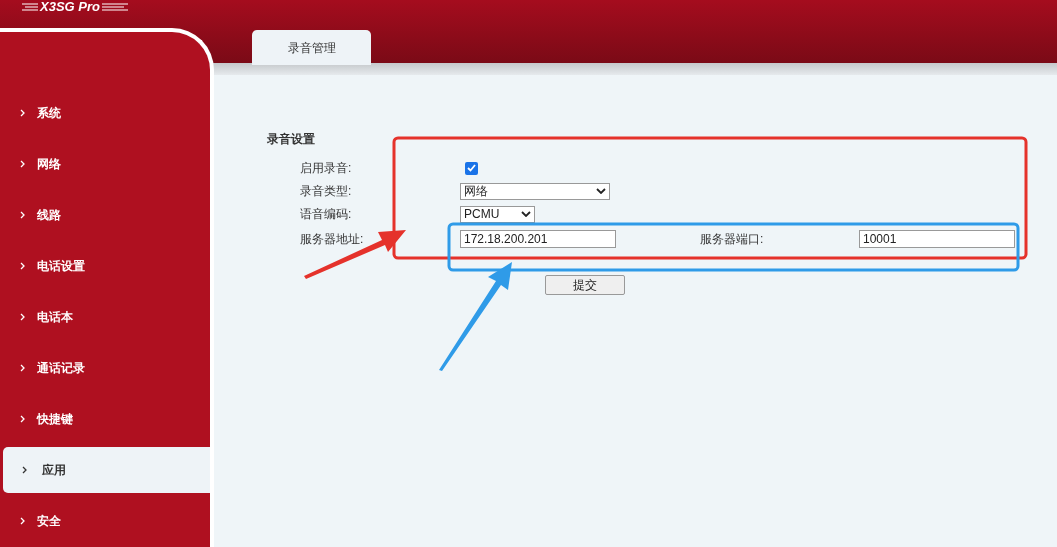 Image resolution: width=1057 pixels, height=547 pixels. Describe the element at coordinates (326, 191) in the screenshot. I see `field-label: 录音类型:` at that location.